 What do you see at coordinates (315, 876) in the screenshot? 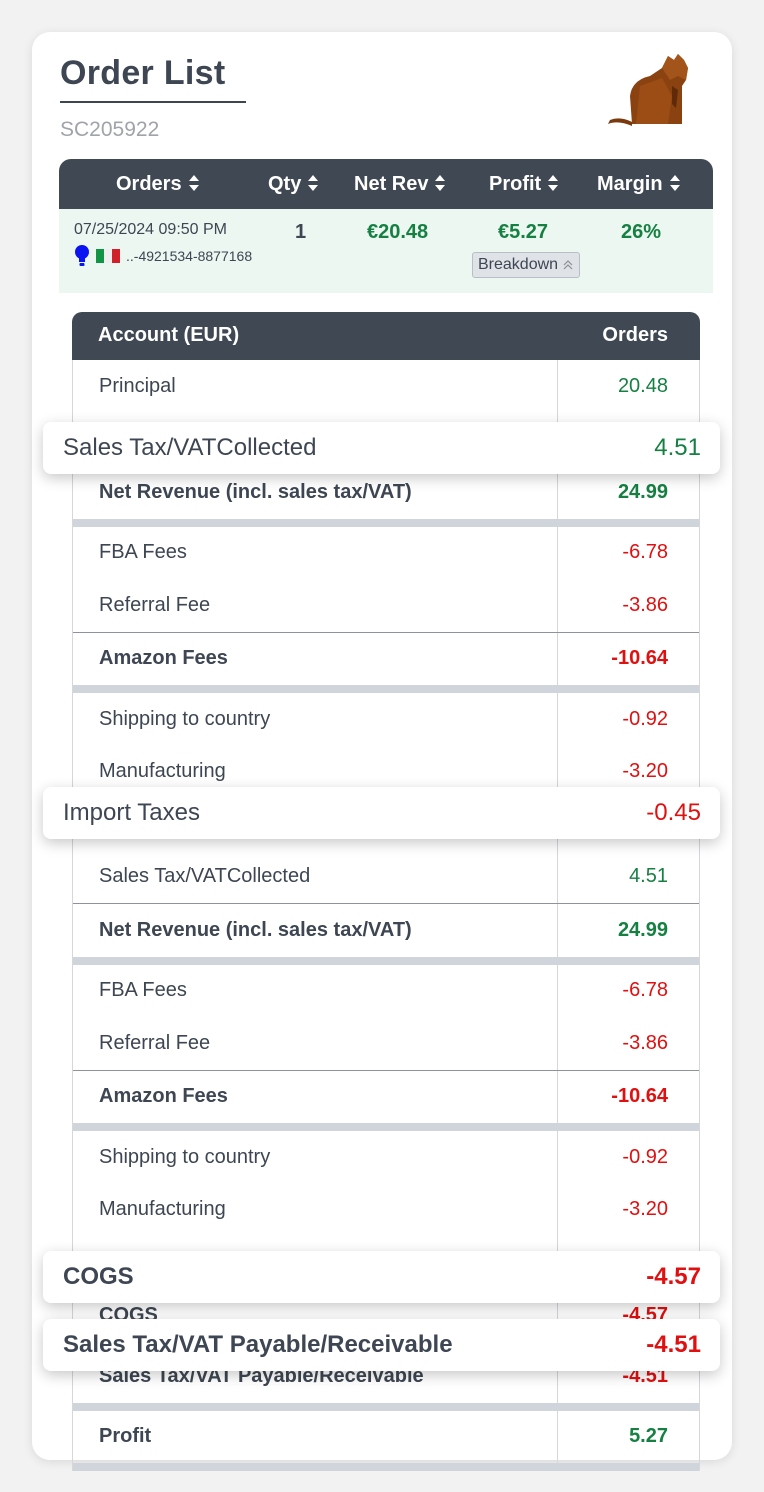
I see `row-label: Sales Tax/VATCollected` at bounding box center [315, 876].